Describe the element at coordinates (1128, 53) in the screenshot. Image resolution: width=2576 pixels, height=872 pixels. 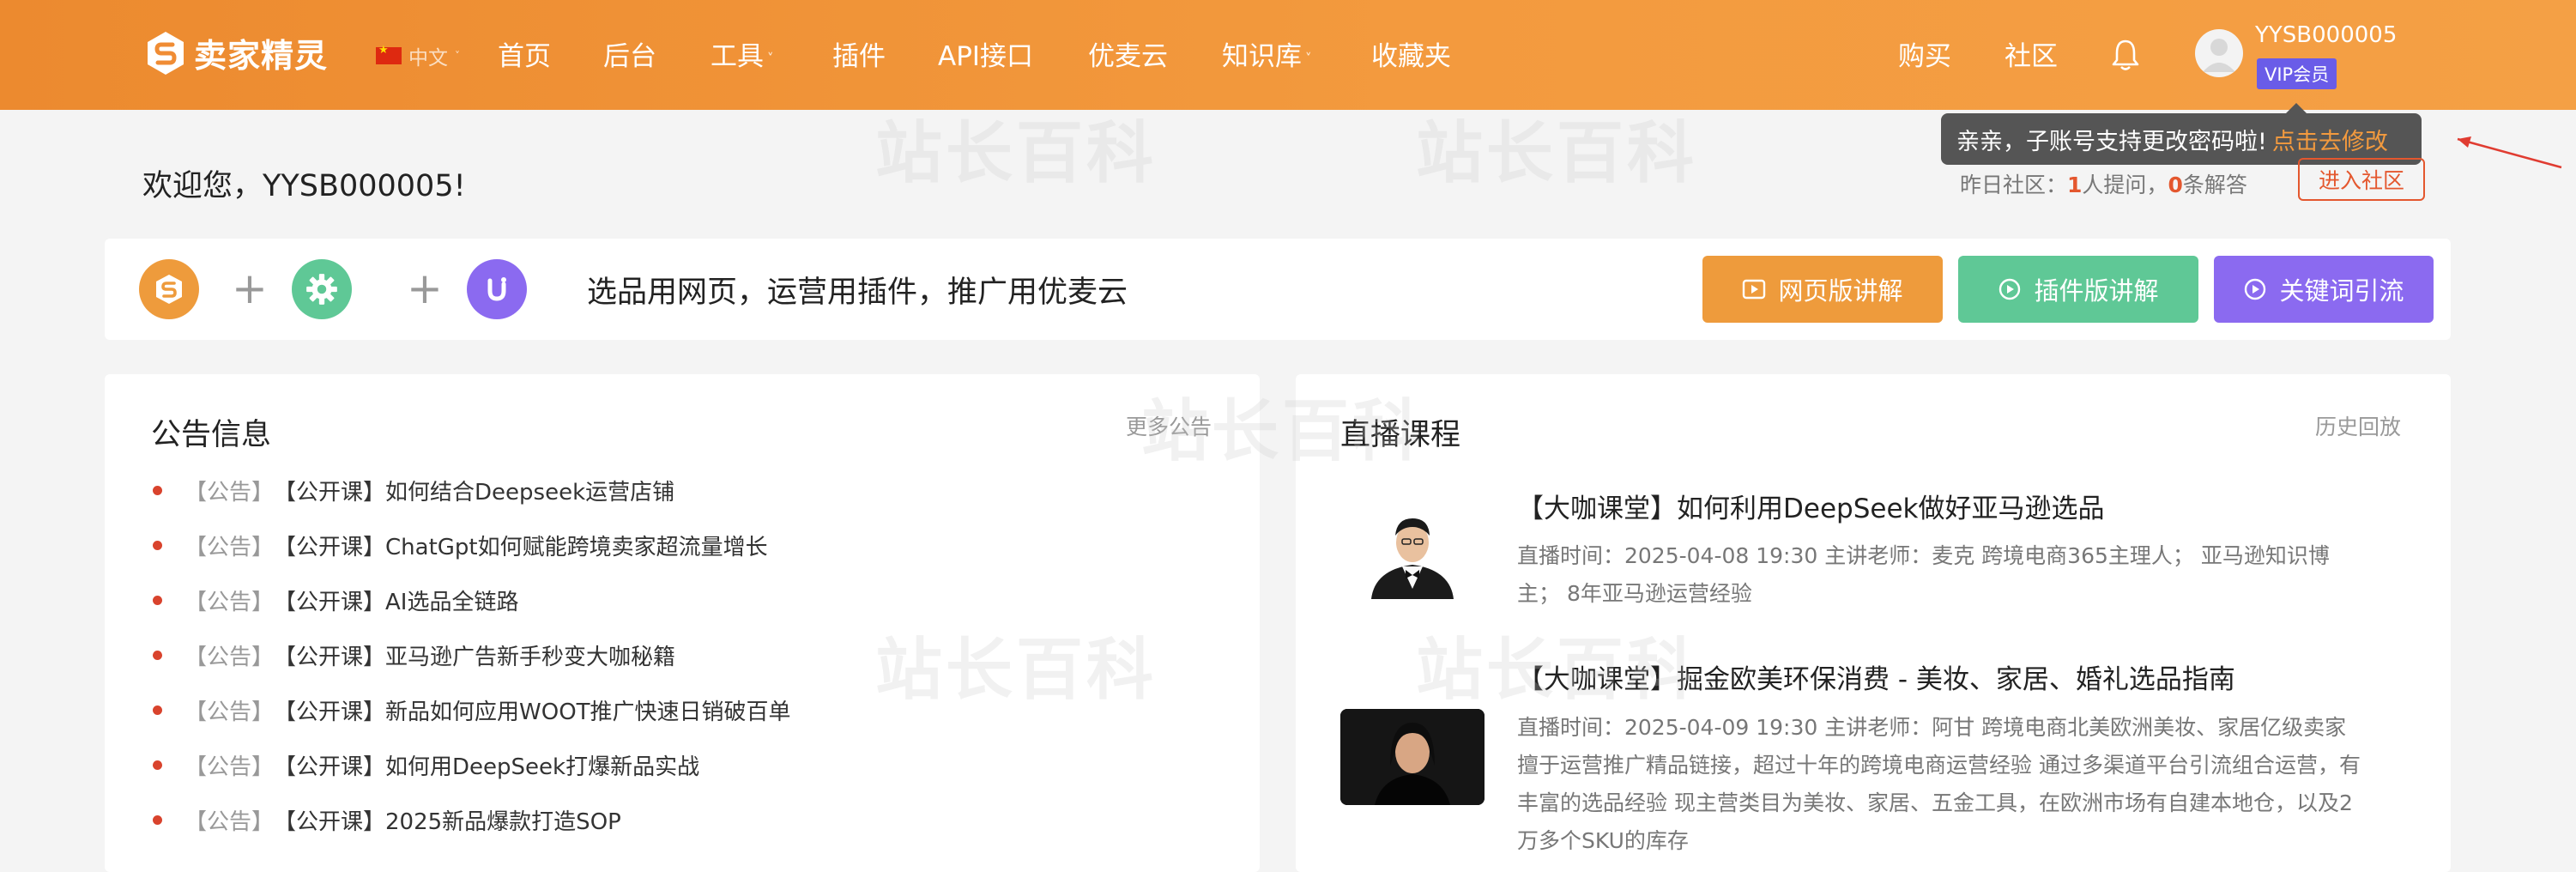
I see `nav-youmaiyun: 优麦云` at that location.